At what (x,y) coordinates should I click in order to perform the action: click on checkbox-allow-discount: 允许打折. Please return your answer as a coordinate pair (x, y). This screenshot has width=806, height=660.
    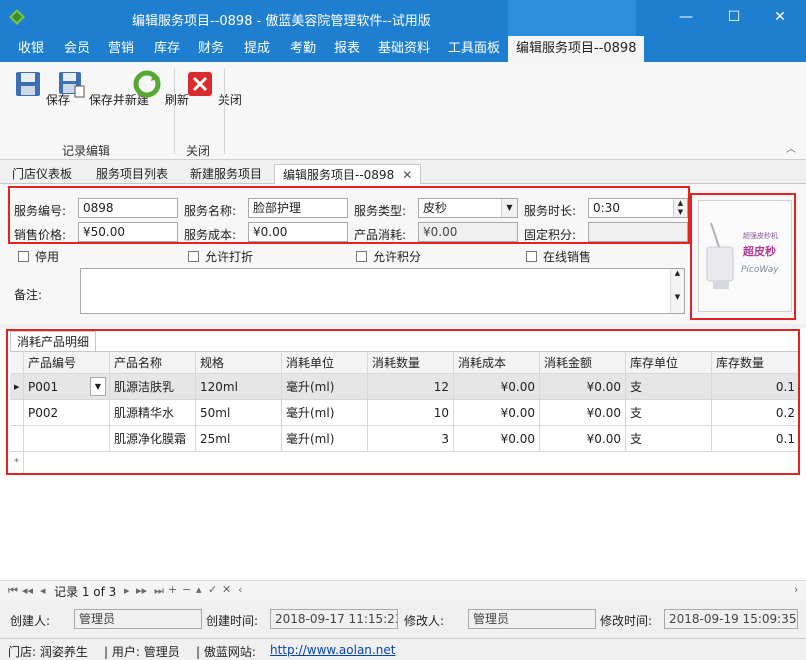
    Looking at the image, I should click on (220, 256).